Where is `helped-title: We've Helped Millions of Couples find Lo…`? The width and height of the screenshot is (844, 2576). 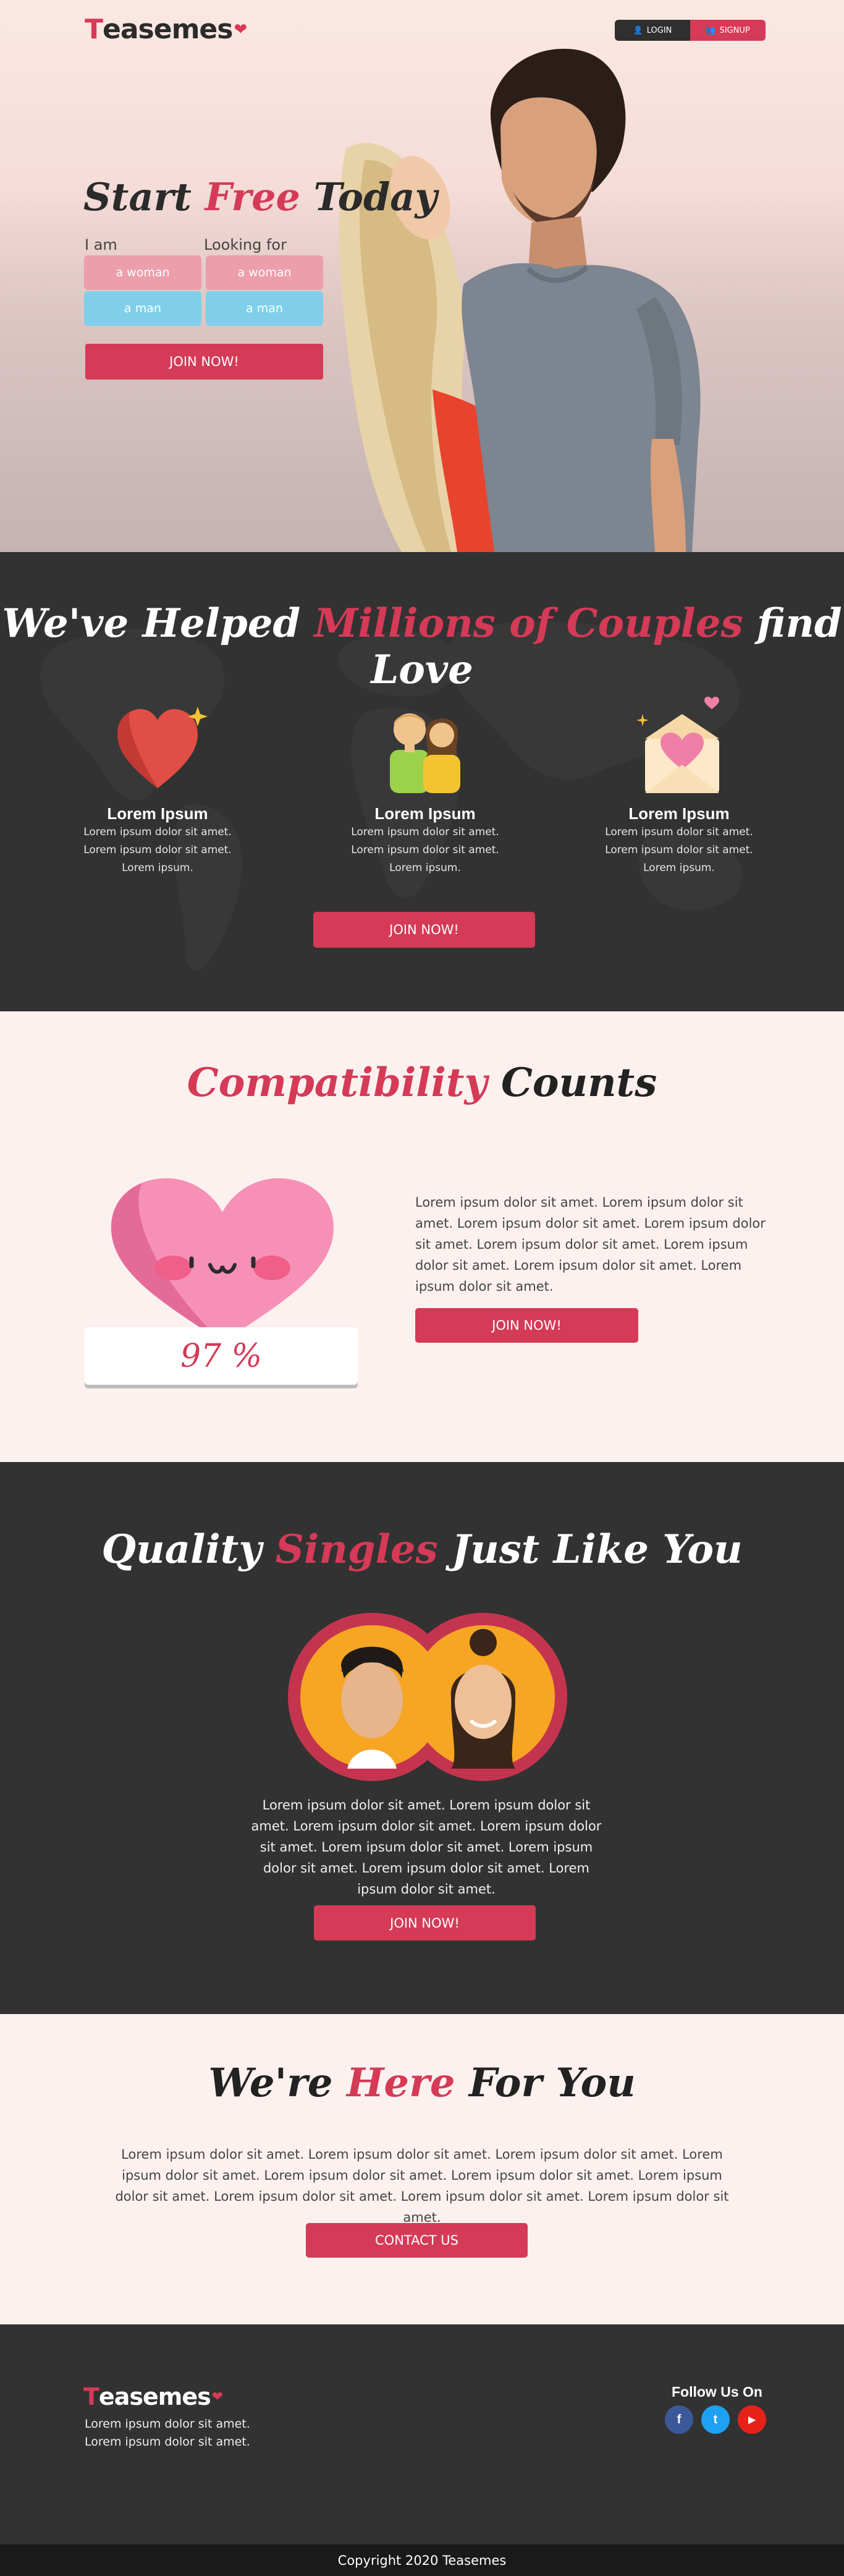
helped-title: We've Helped Millions of Couples find Lo… is located at coordinates (422, 646).